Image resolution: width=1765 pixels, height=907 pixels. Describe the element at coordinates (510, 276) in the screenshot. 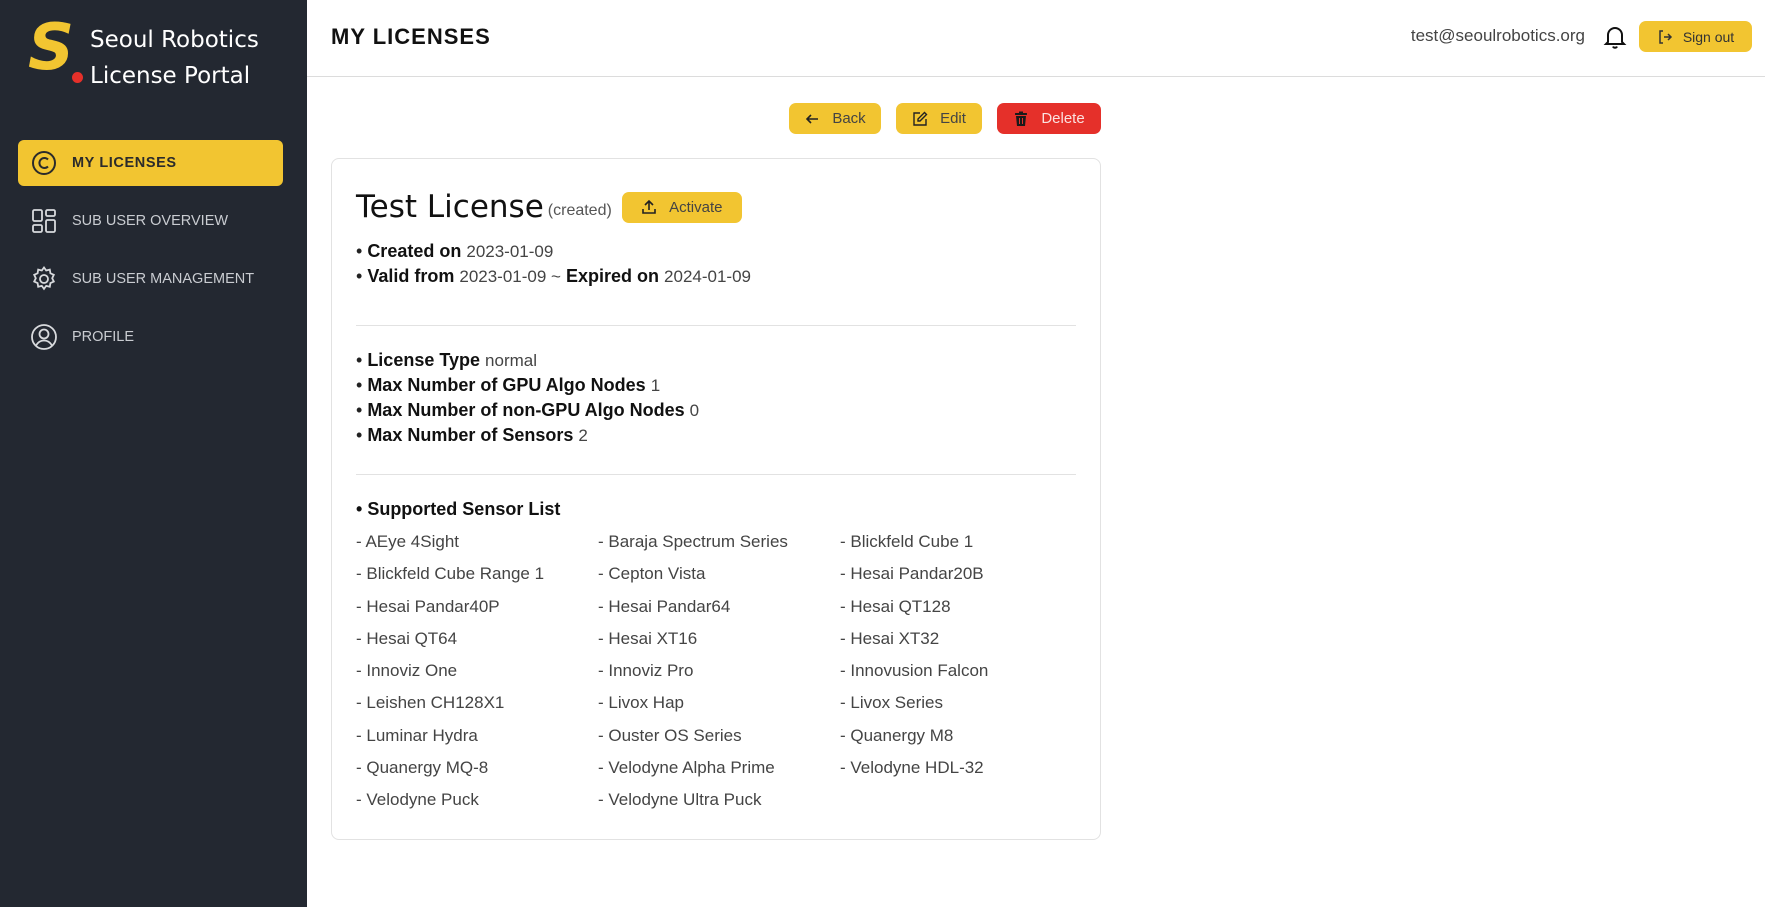

I see `valid-from-value: 2023-01-09 ~` at that location.